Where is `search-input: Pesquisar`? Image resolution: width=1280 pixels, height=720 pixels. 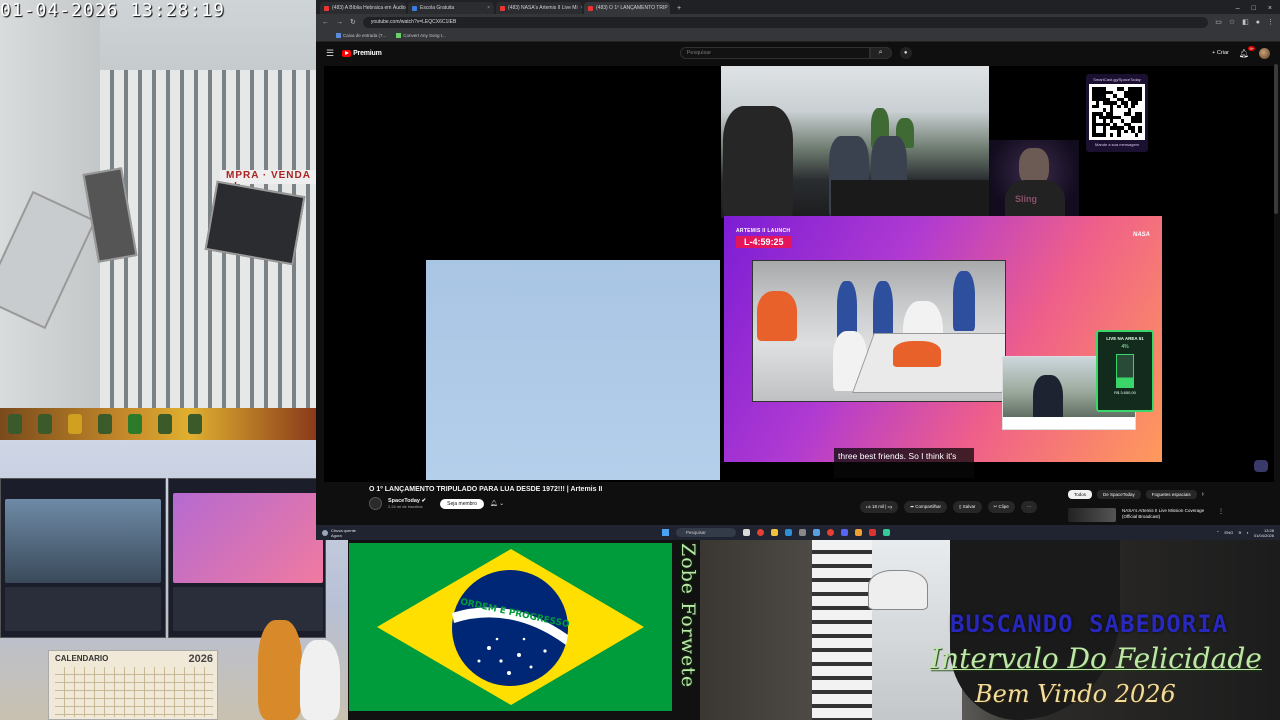
search-input: Pesquisar is located at coordinates (774, 53).